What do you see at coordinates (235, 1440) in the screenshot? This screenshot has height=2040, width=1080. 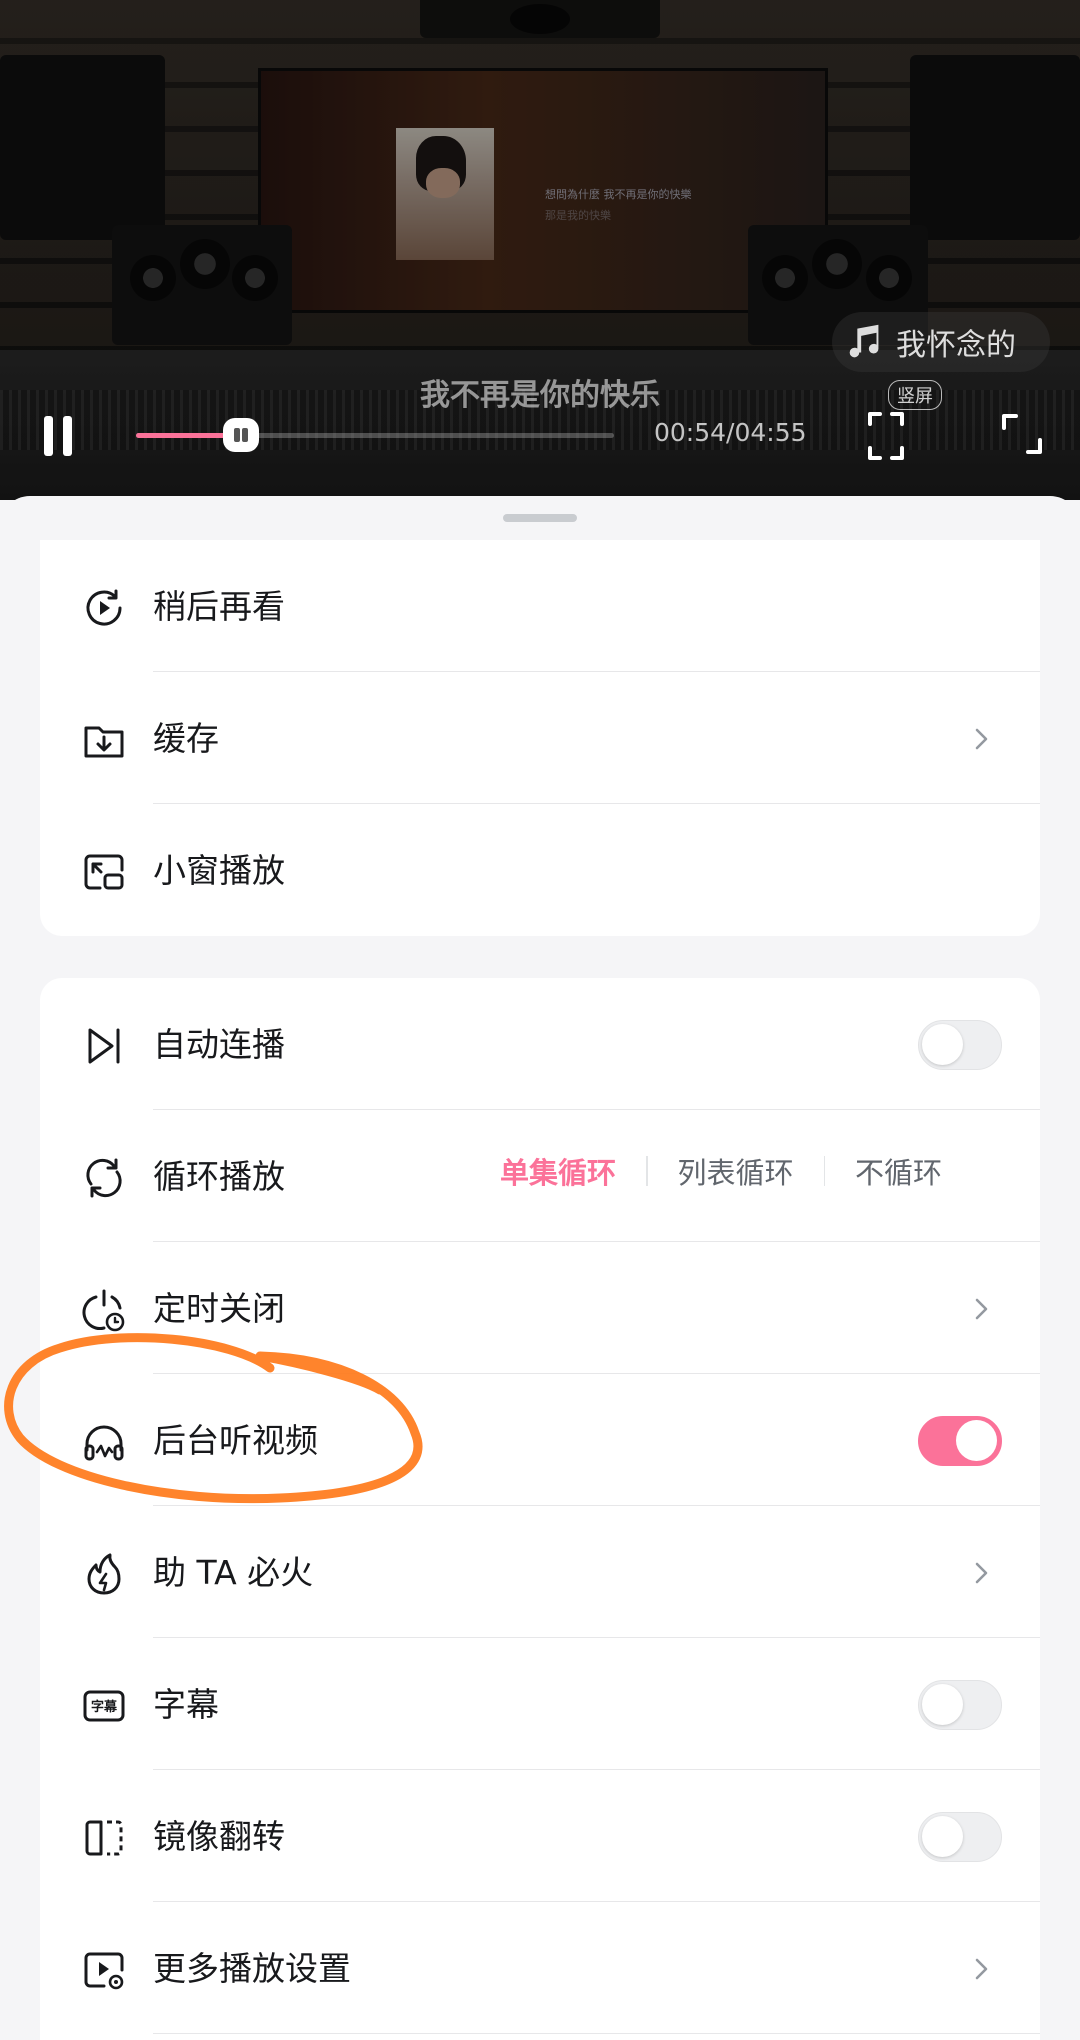 I see `background-play-label: 后台听视频` at bounding box center [235, 1440].